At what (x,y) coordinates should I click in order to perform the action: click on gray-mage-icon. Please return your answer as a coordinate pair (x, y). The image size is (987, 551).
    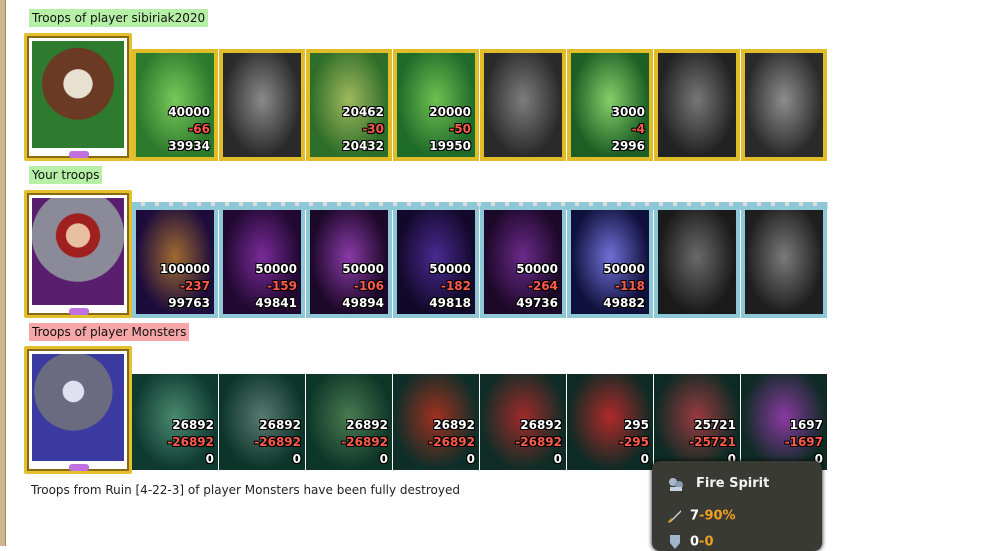
    Looking at the image, I should click on (784, 105).